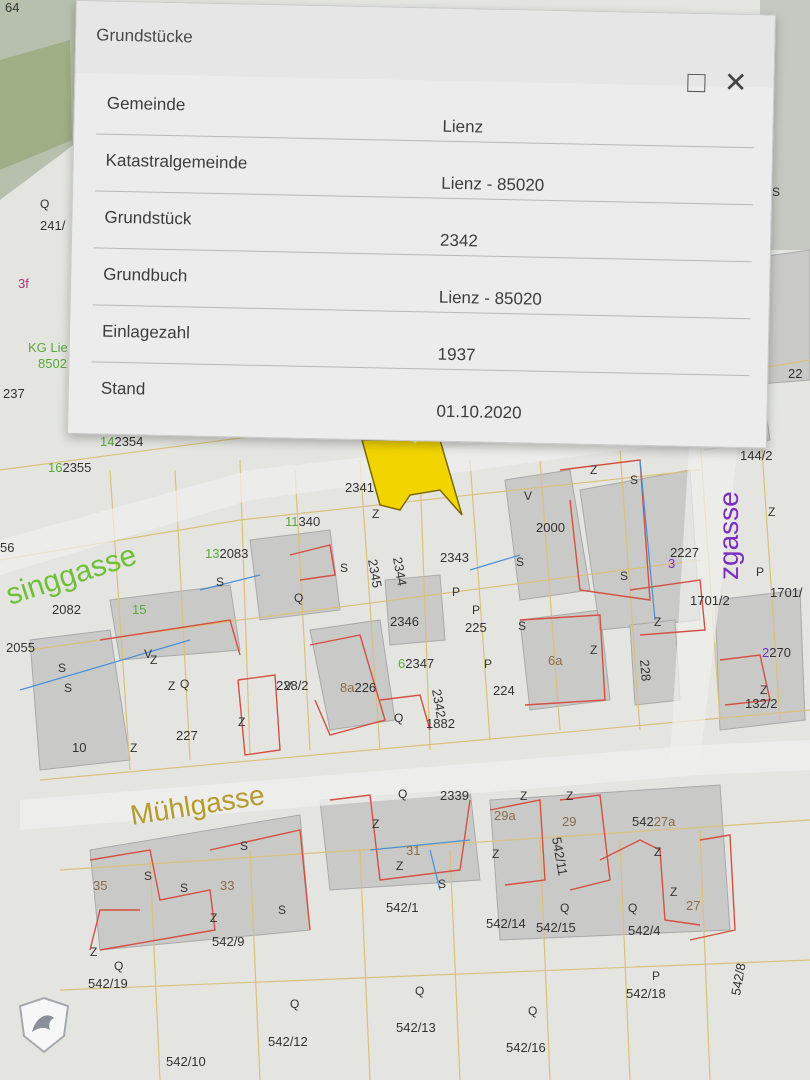 Image resolution: width=810 pixels, height=1080 pixels. I want to click on svg-text: 2339, so click(454, 795).